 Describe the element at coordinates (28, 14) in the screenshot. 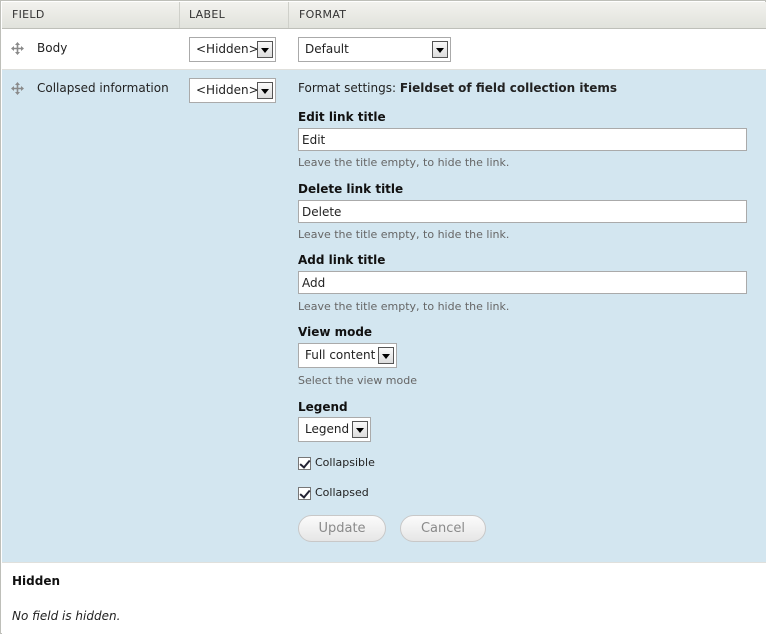

I see `column-header-field: FIELD` at that location.